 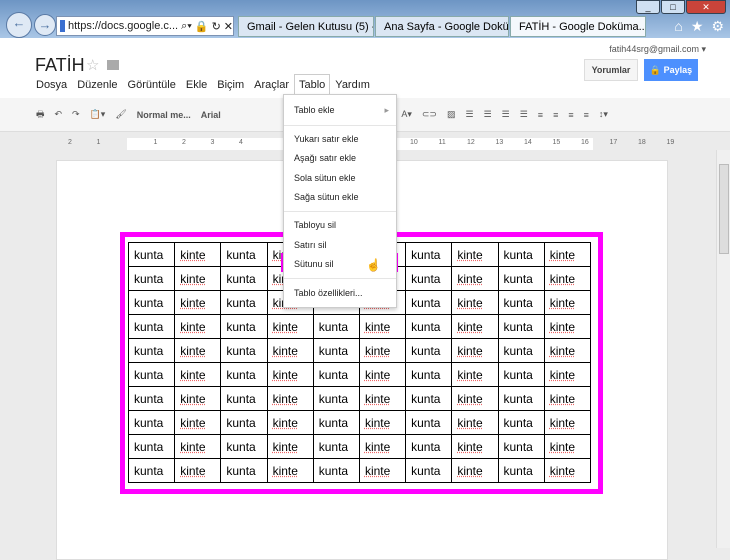 I want to click on font-select: Arial, so click(x=211, y=115).